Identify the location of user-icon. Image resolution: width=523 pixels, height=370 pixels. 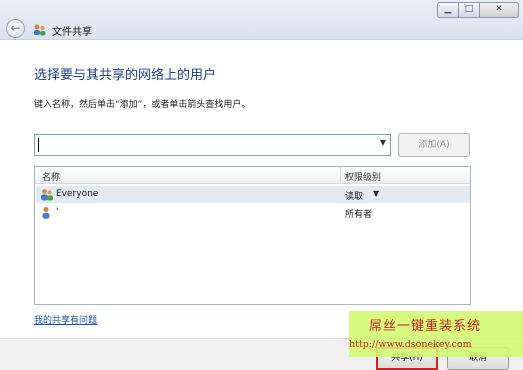
(46, 213).